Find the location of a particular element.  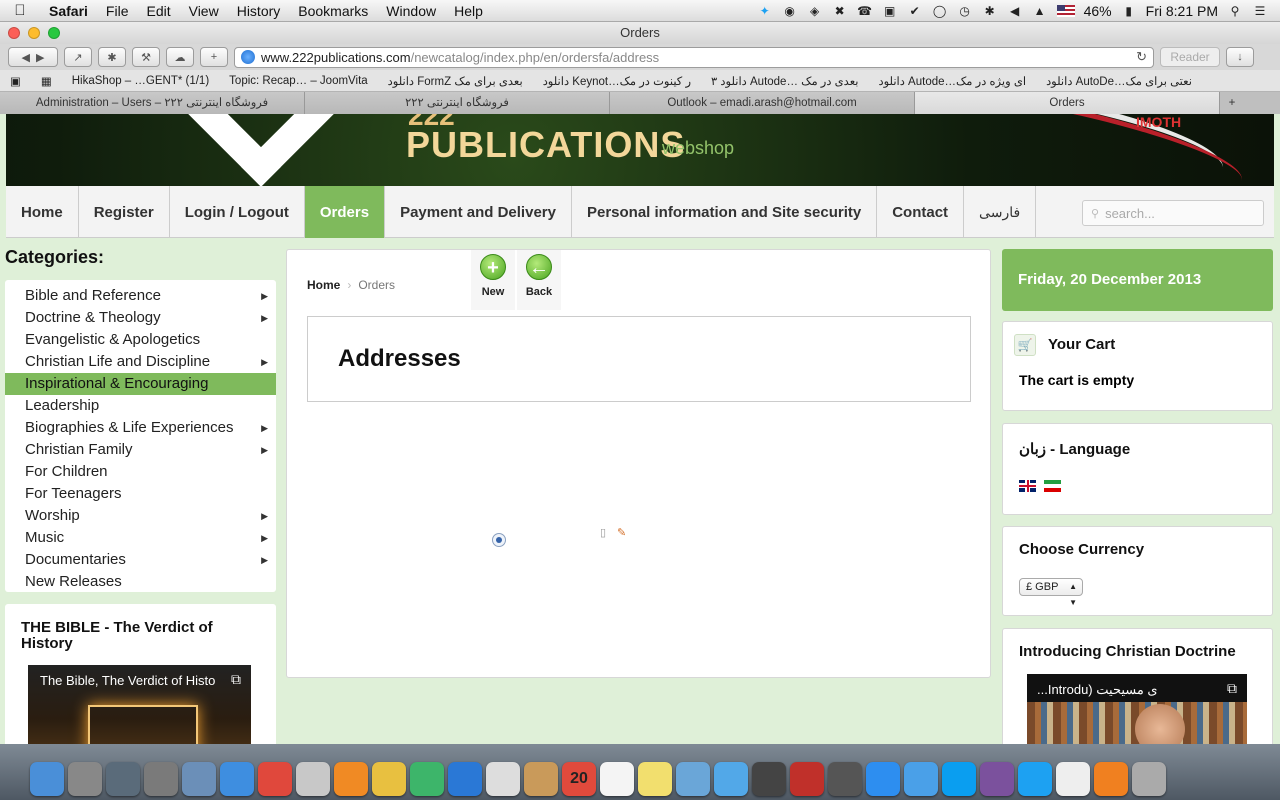

stickies-icon is located at coordinates (655, 779).